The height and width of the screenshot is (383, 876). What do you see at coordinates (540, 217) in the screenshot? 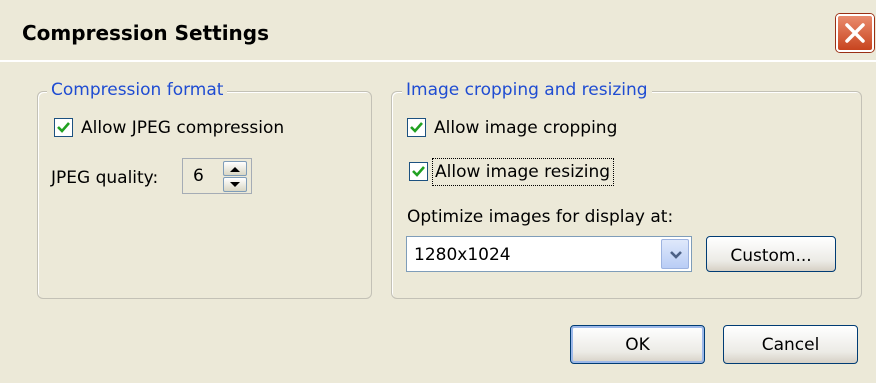
I see `optimize-label: Optimize images for display at:` at bounding box center [540, 217].